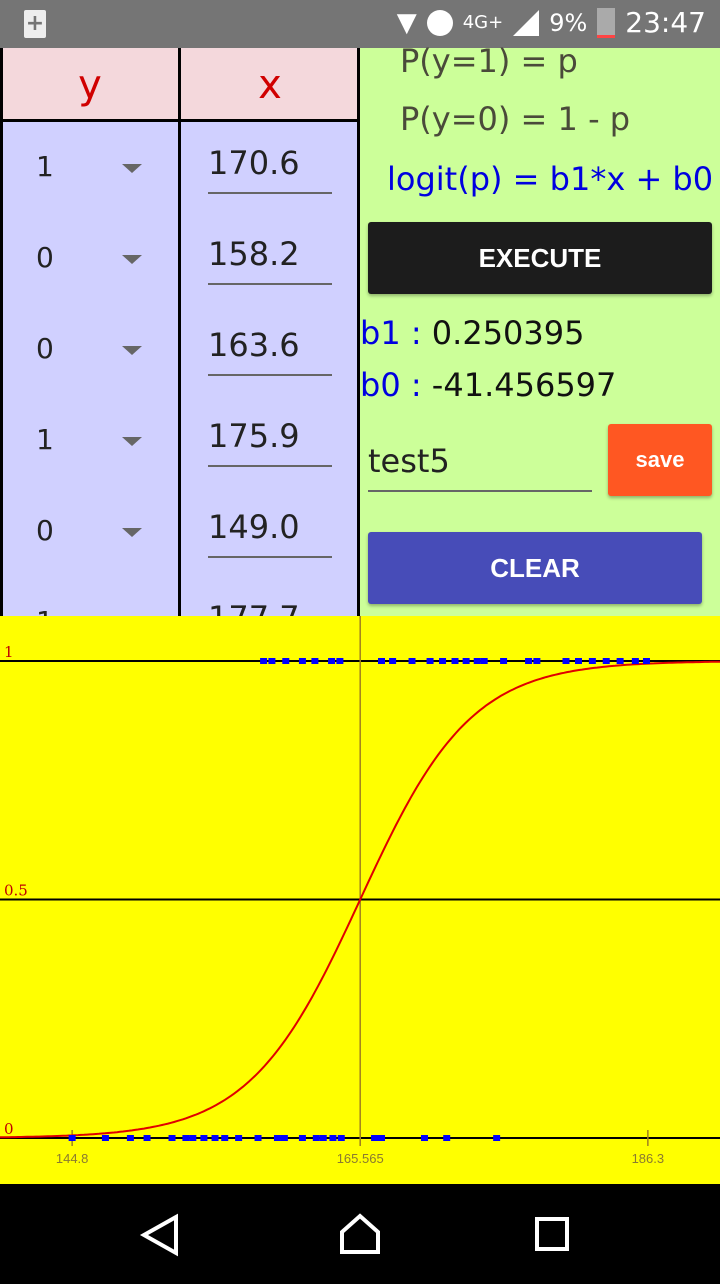 Image resolution: width=720 pixels, height=1284 pixels. Describe the element at coordinates (270, 351) in the screenshot. I see `x-input: 163.6` at that location.